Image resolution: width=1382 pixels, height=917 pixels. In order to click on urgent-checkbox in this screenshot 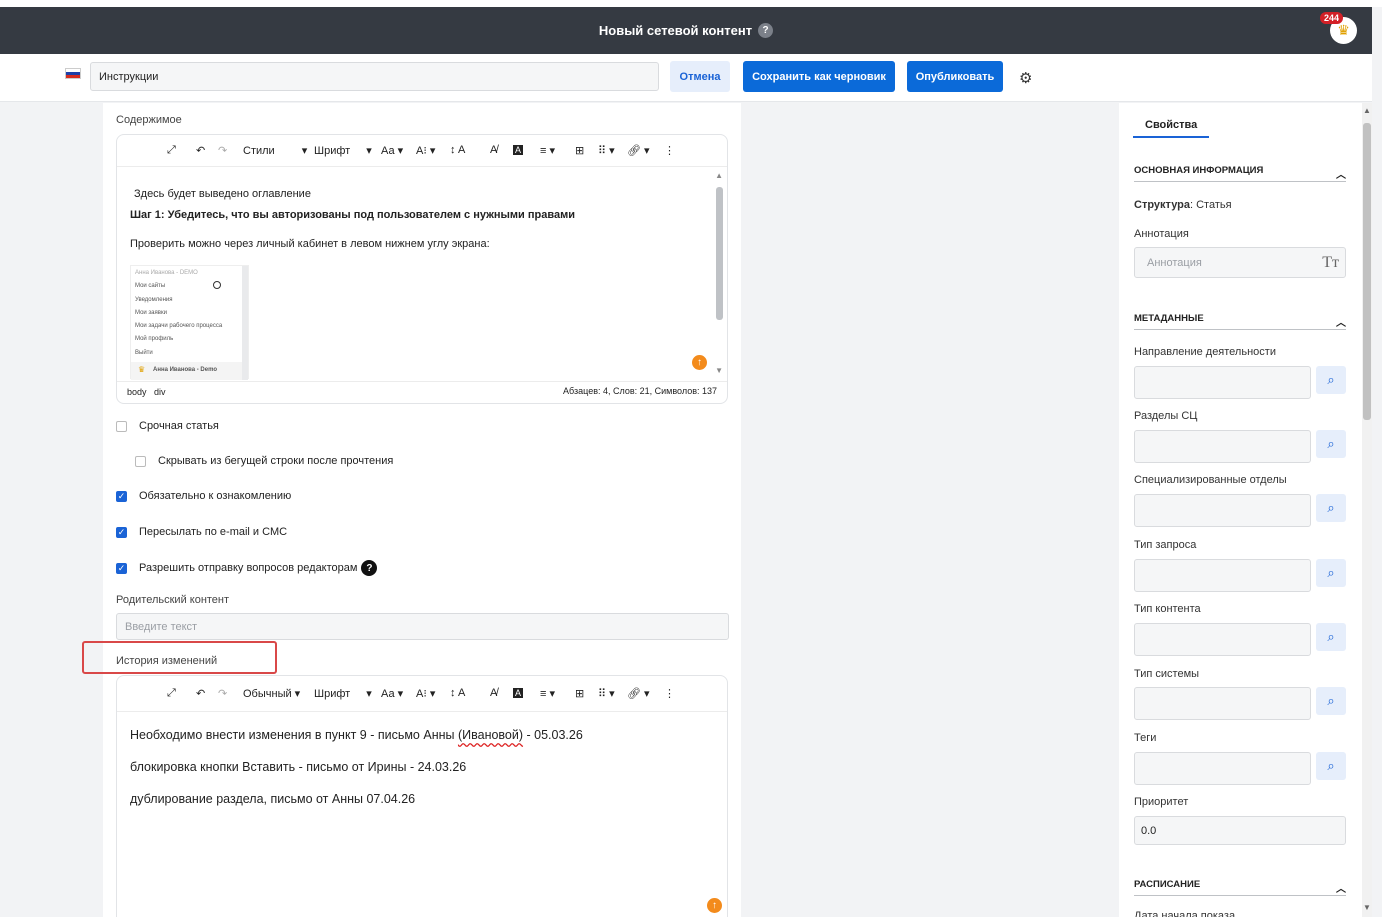, I will do `click(121, 426)`.